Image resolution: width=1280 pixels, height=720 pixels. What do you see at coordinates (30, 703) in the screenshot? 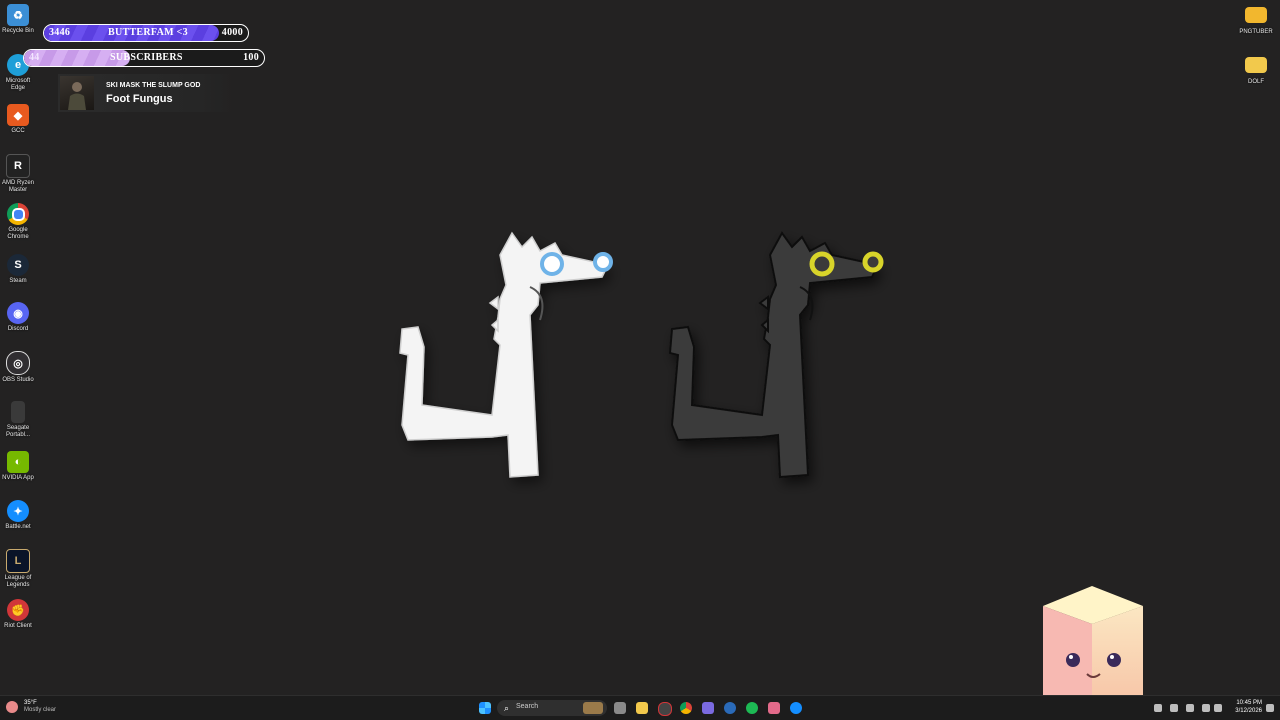
I see `weather-temp: 35°F` at bounding box center [30, 703].